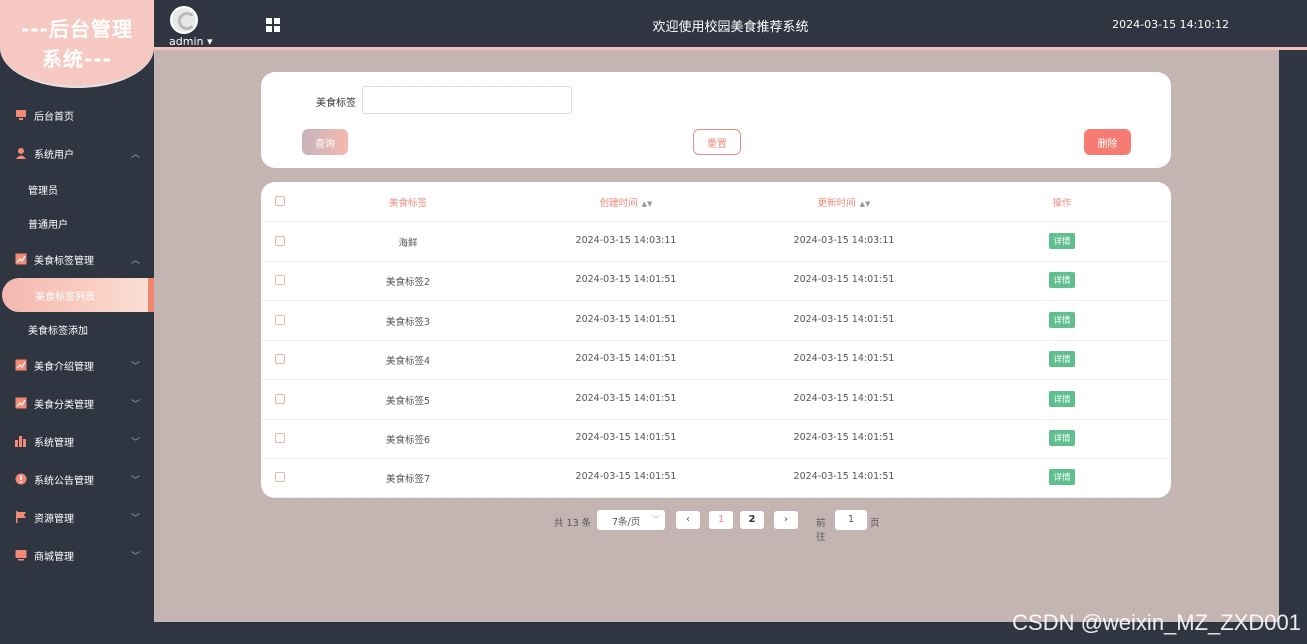  Describe the element at coordinates (77, 441) in the screenshot. I see `sidebar-item-sys-mgmt: 系统管理 ﹀` at that location.